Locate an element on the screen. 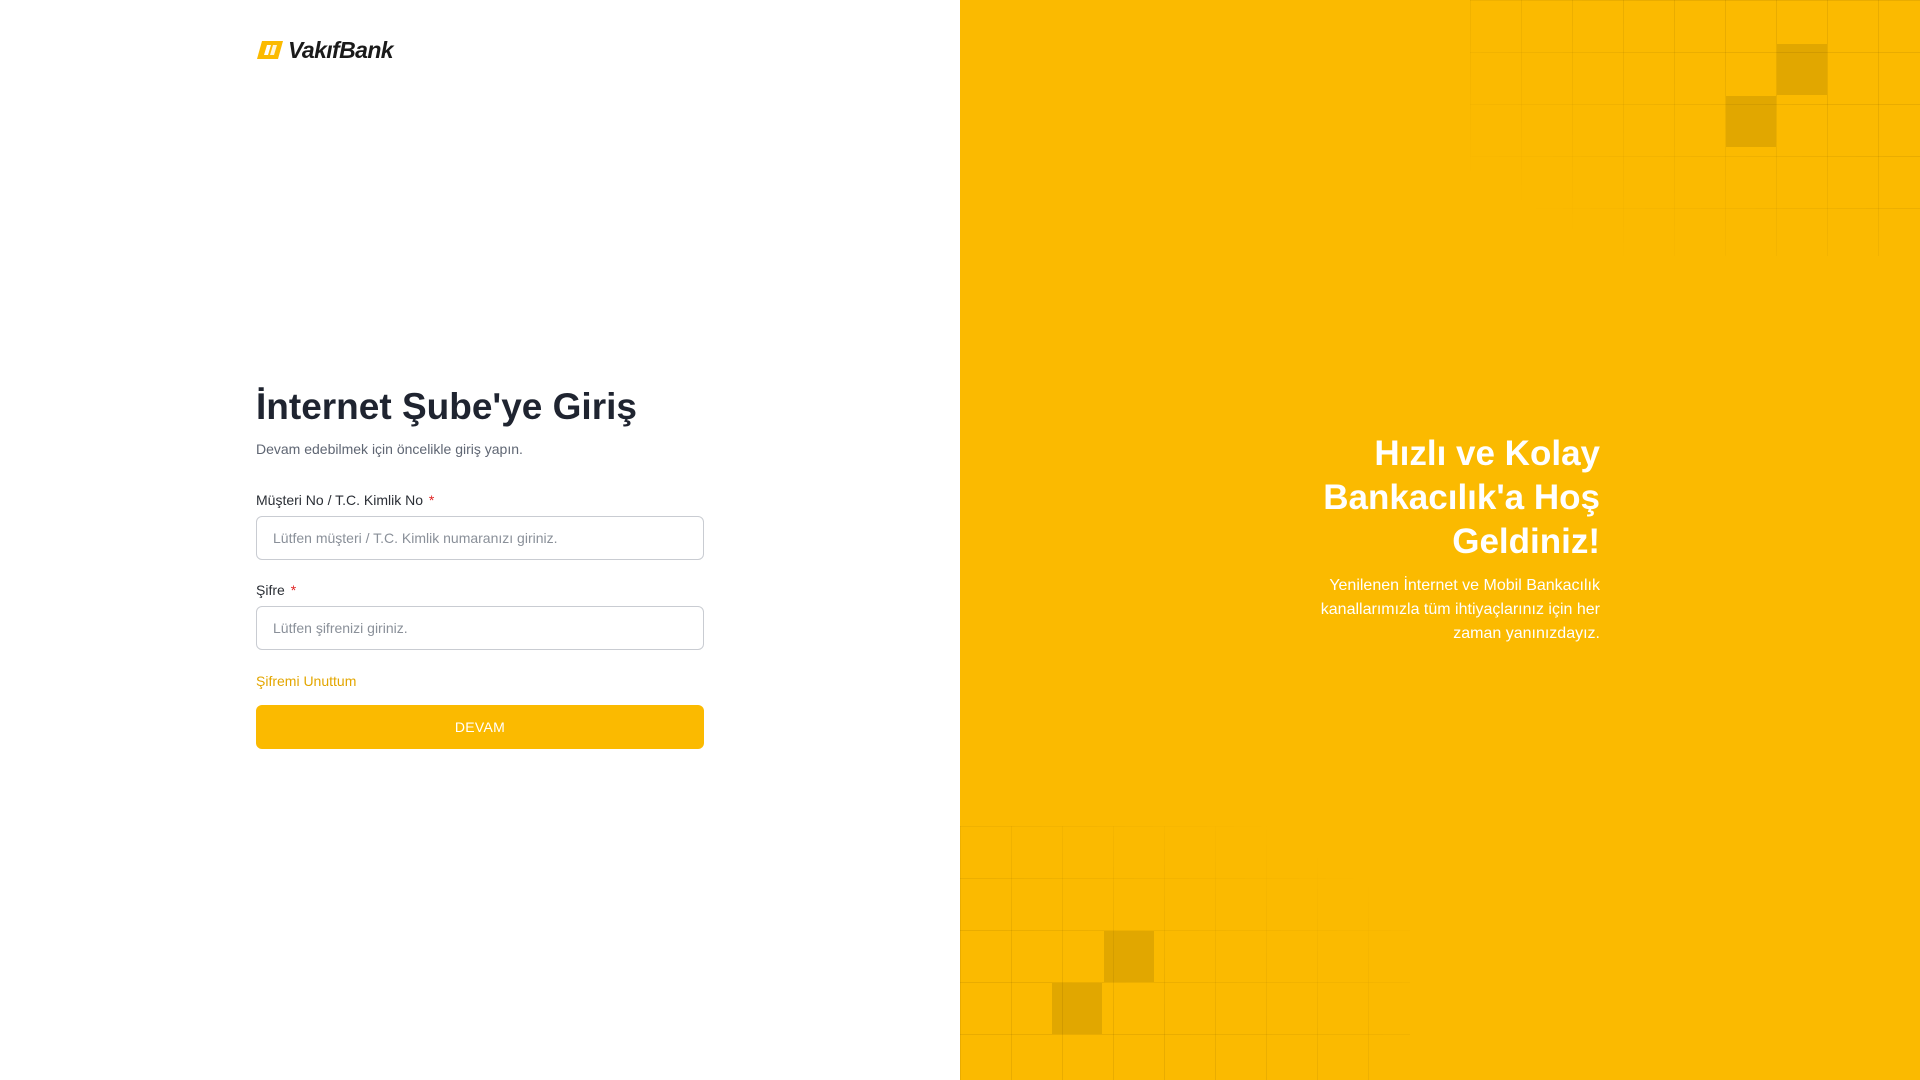  password-input is located at coordinates (480, 628).